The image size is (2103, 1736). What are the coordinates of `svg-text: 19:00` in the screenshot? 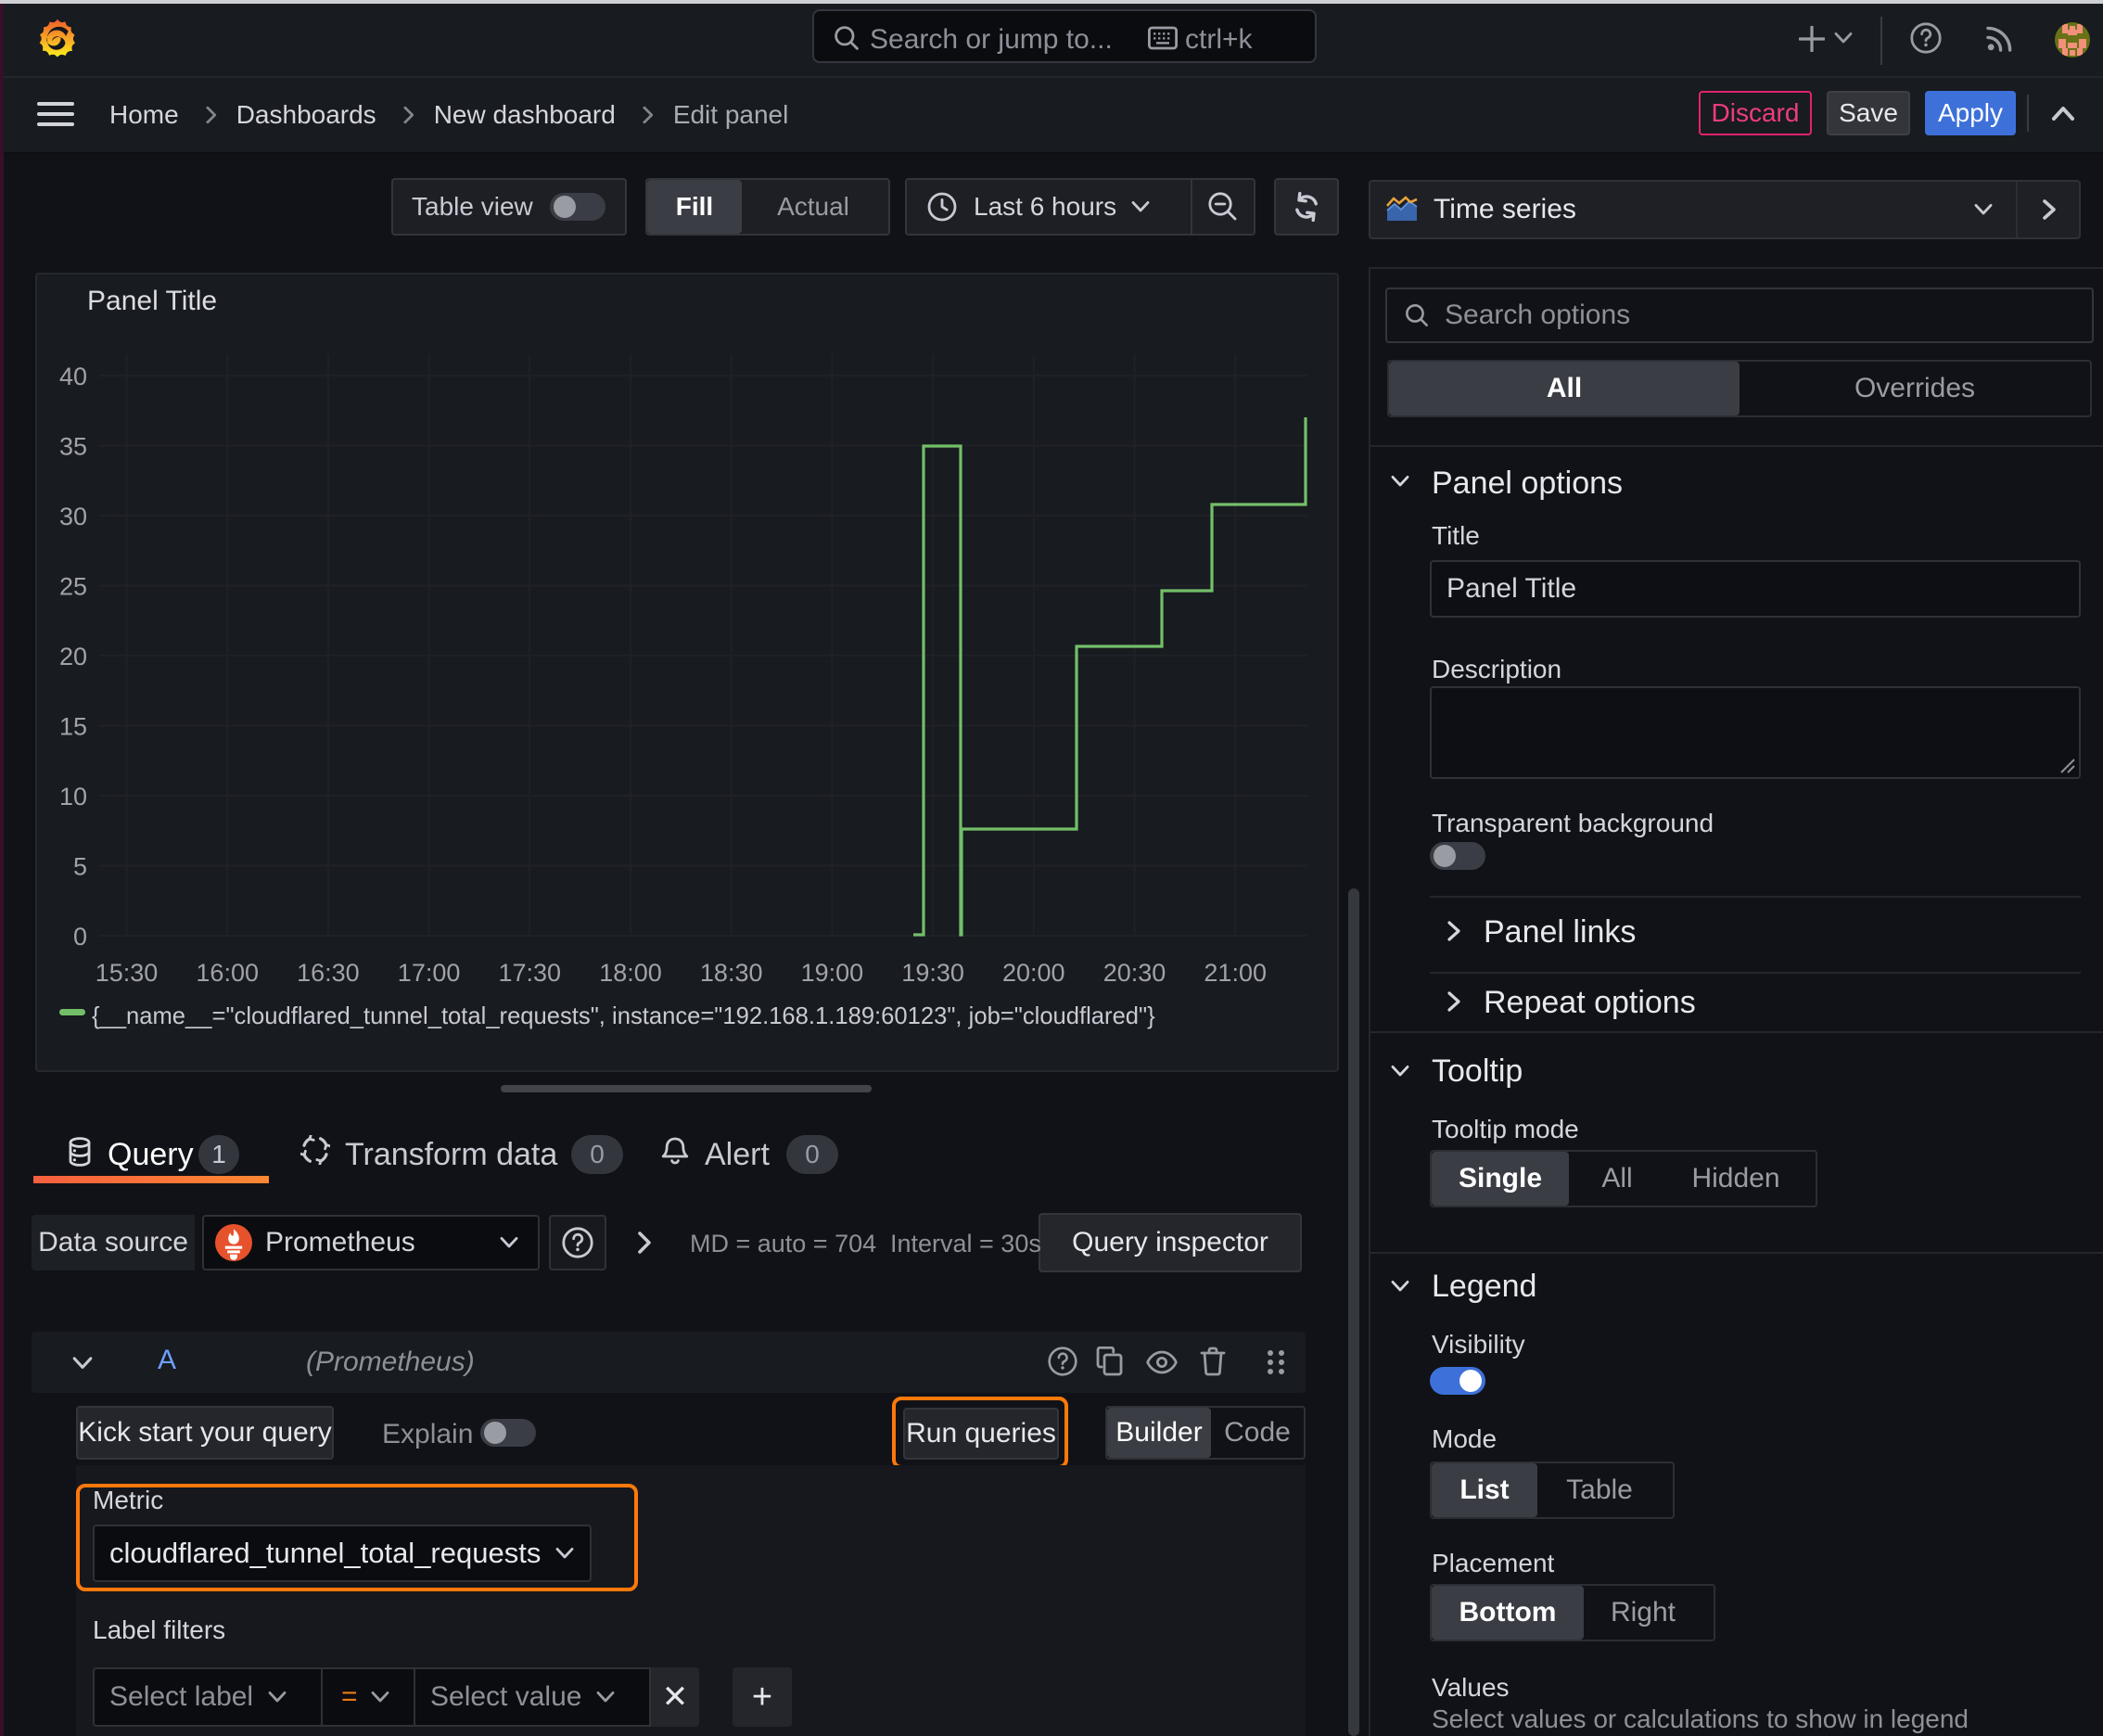 It's located at (832, 973).